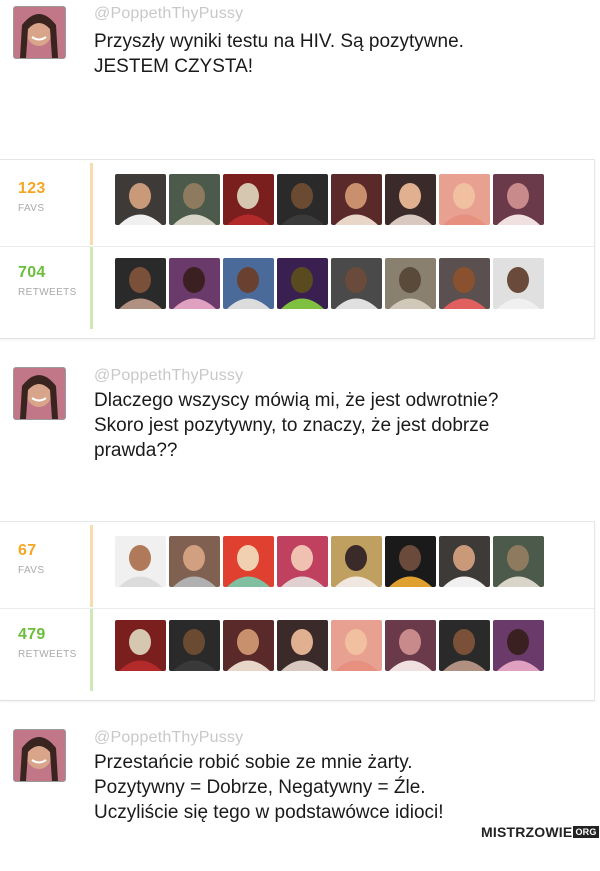 The height and width of the screenshot is (871, 600). I want to click on favs-row: 67 FAVS, so click(297, 566).